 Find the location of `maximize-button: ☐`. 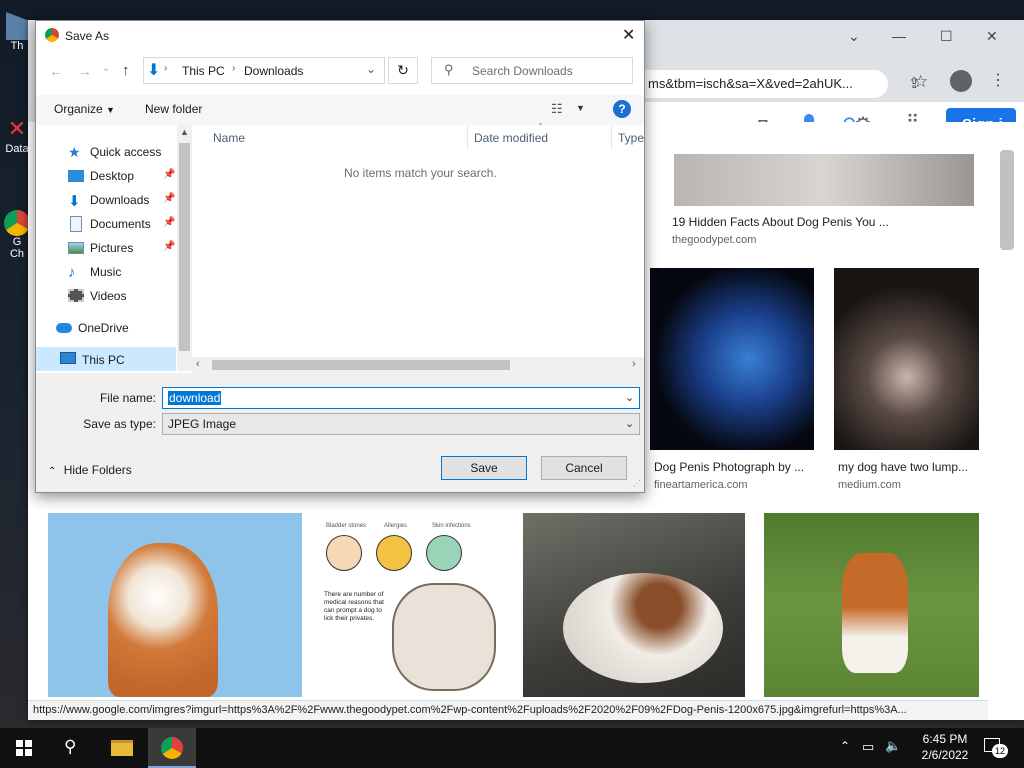

maximize-button: ☐ is located at coordinates (946, 36).